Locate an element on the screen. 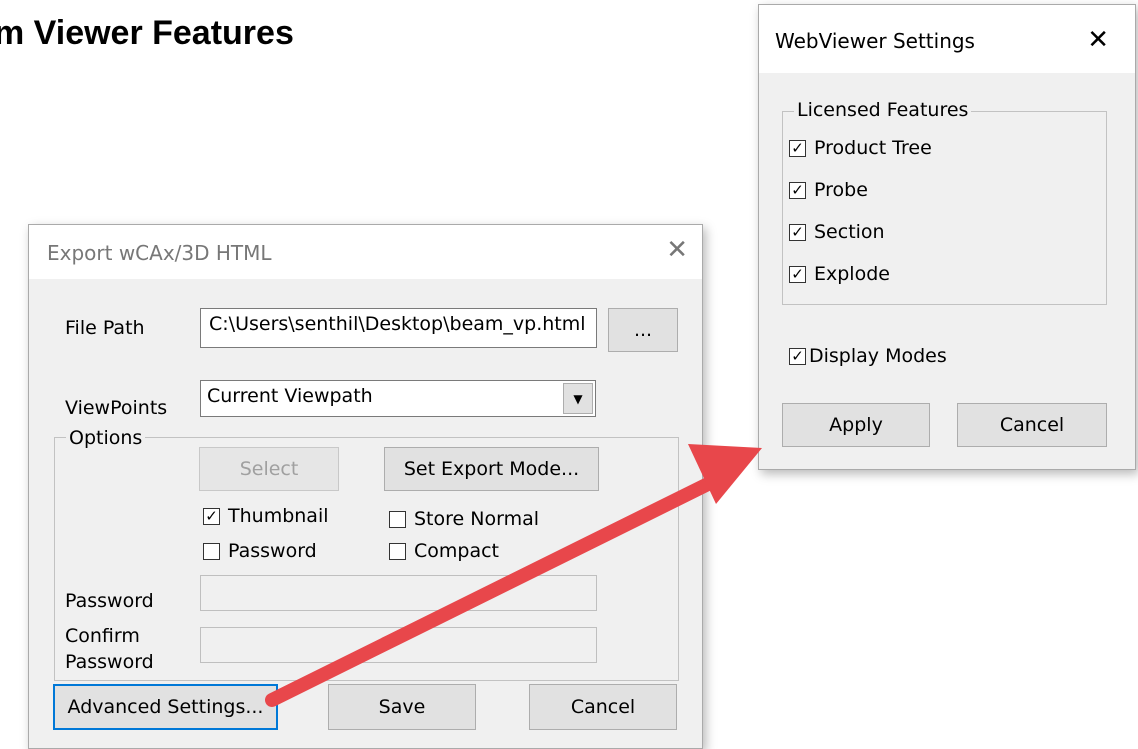  chevron-down-icon: ▼ is located at coordinates (578, 398).